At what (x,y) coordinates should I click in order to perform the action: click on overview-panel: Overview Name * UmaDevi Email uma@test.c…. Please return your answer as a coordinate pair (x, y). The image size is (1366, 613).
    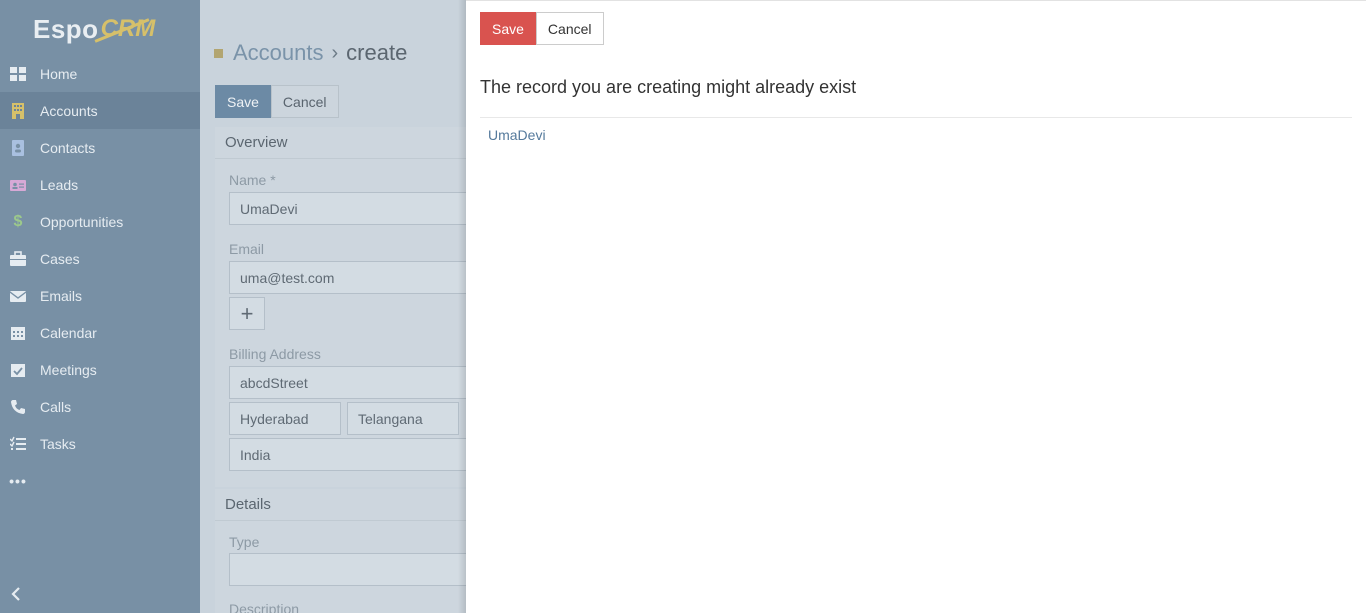
    Looking at the image, I should click on (340, 307).